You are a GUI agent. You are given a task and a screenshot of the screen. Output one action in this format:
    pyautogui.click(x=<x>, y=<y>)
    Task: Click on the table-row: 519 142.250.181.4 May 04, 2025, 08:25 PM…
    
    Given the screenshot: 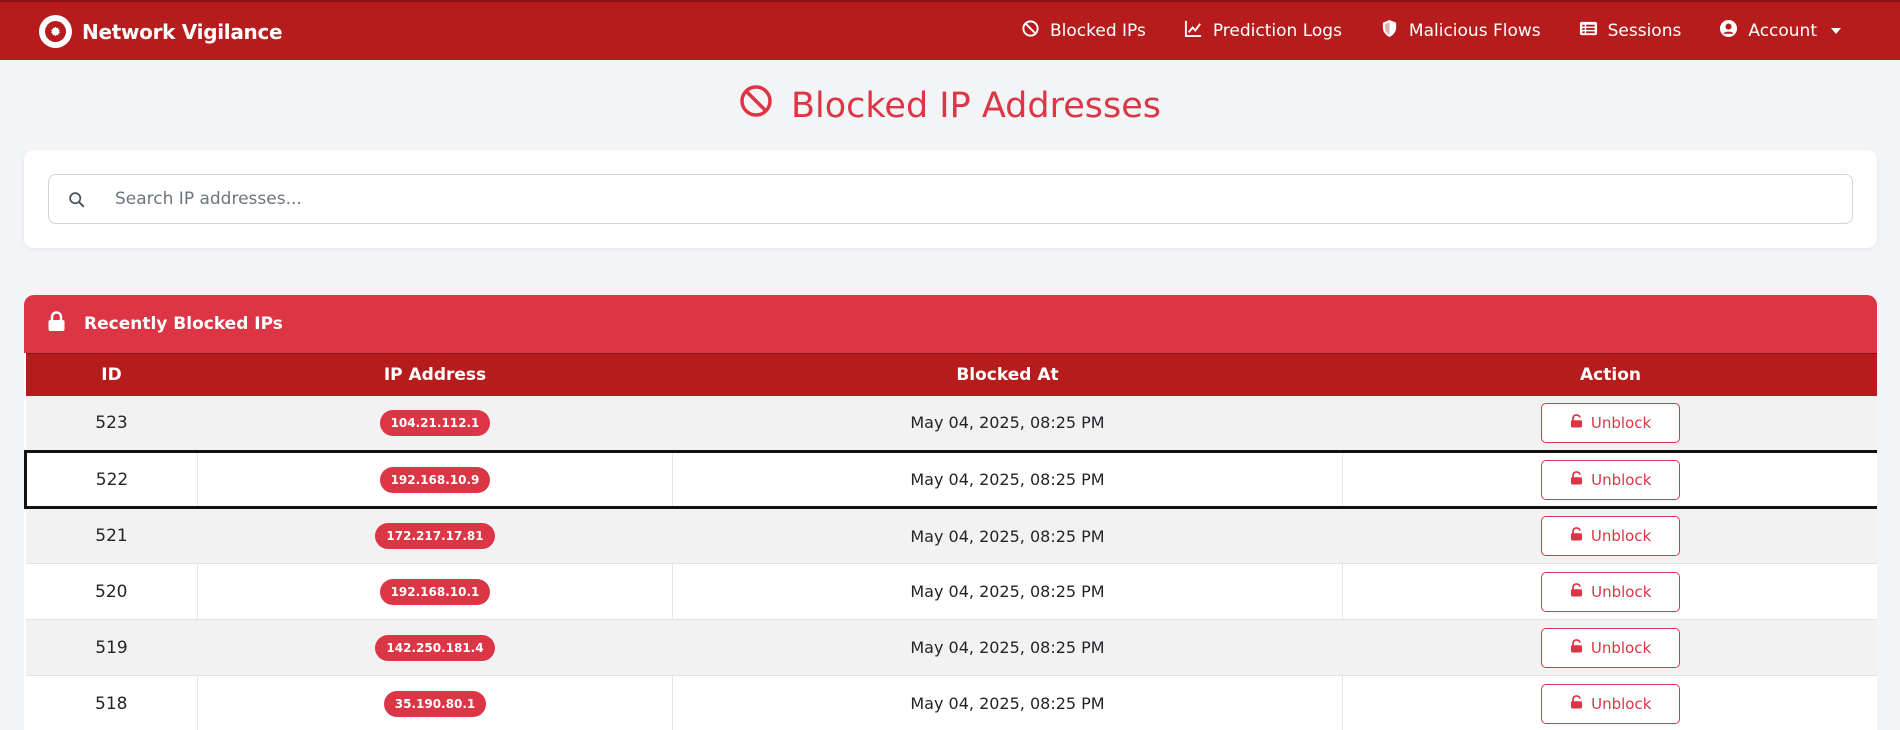 What is the action you would take?
    pyautogui.click(x=951, y=647)
    